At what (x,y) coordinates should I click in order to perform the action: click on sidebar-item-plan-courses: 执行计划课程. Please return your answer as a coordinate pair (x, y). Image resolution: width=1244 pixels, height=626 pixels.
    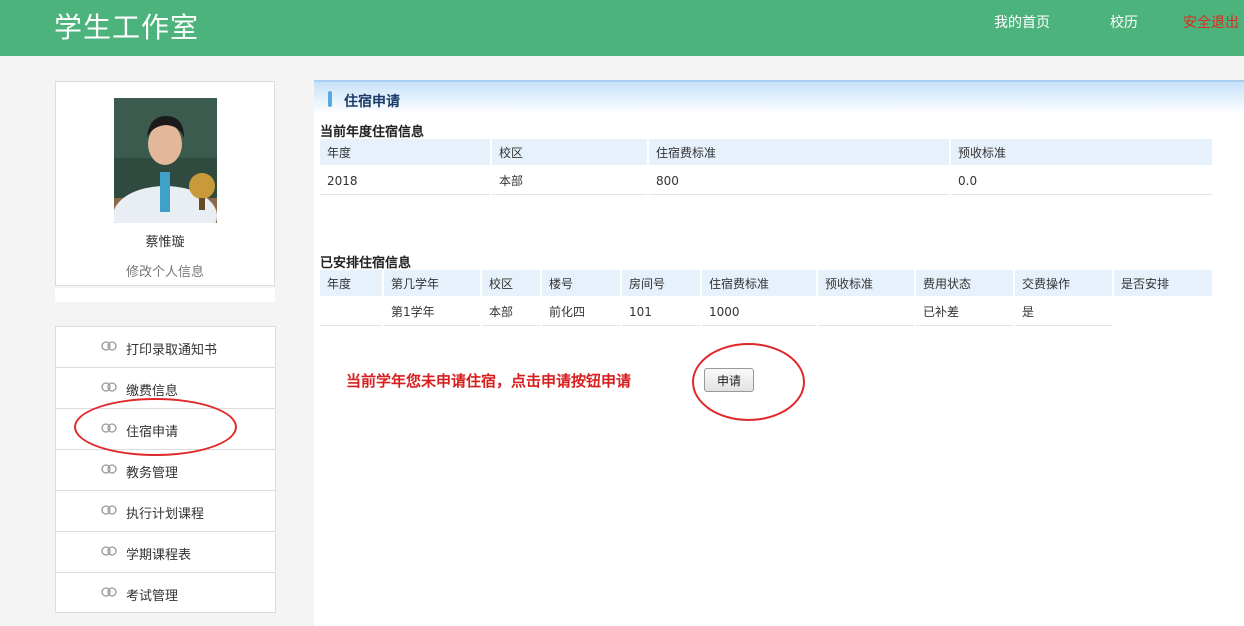
    Looking at the image, I should click on (165, 510).